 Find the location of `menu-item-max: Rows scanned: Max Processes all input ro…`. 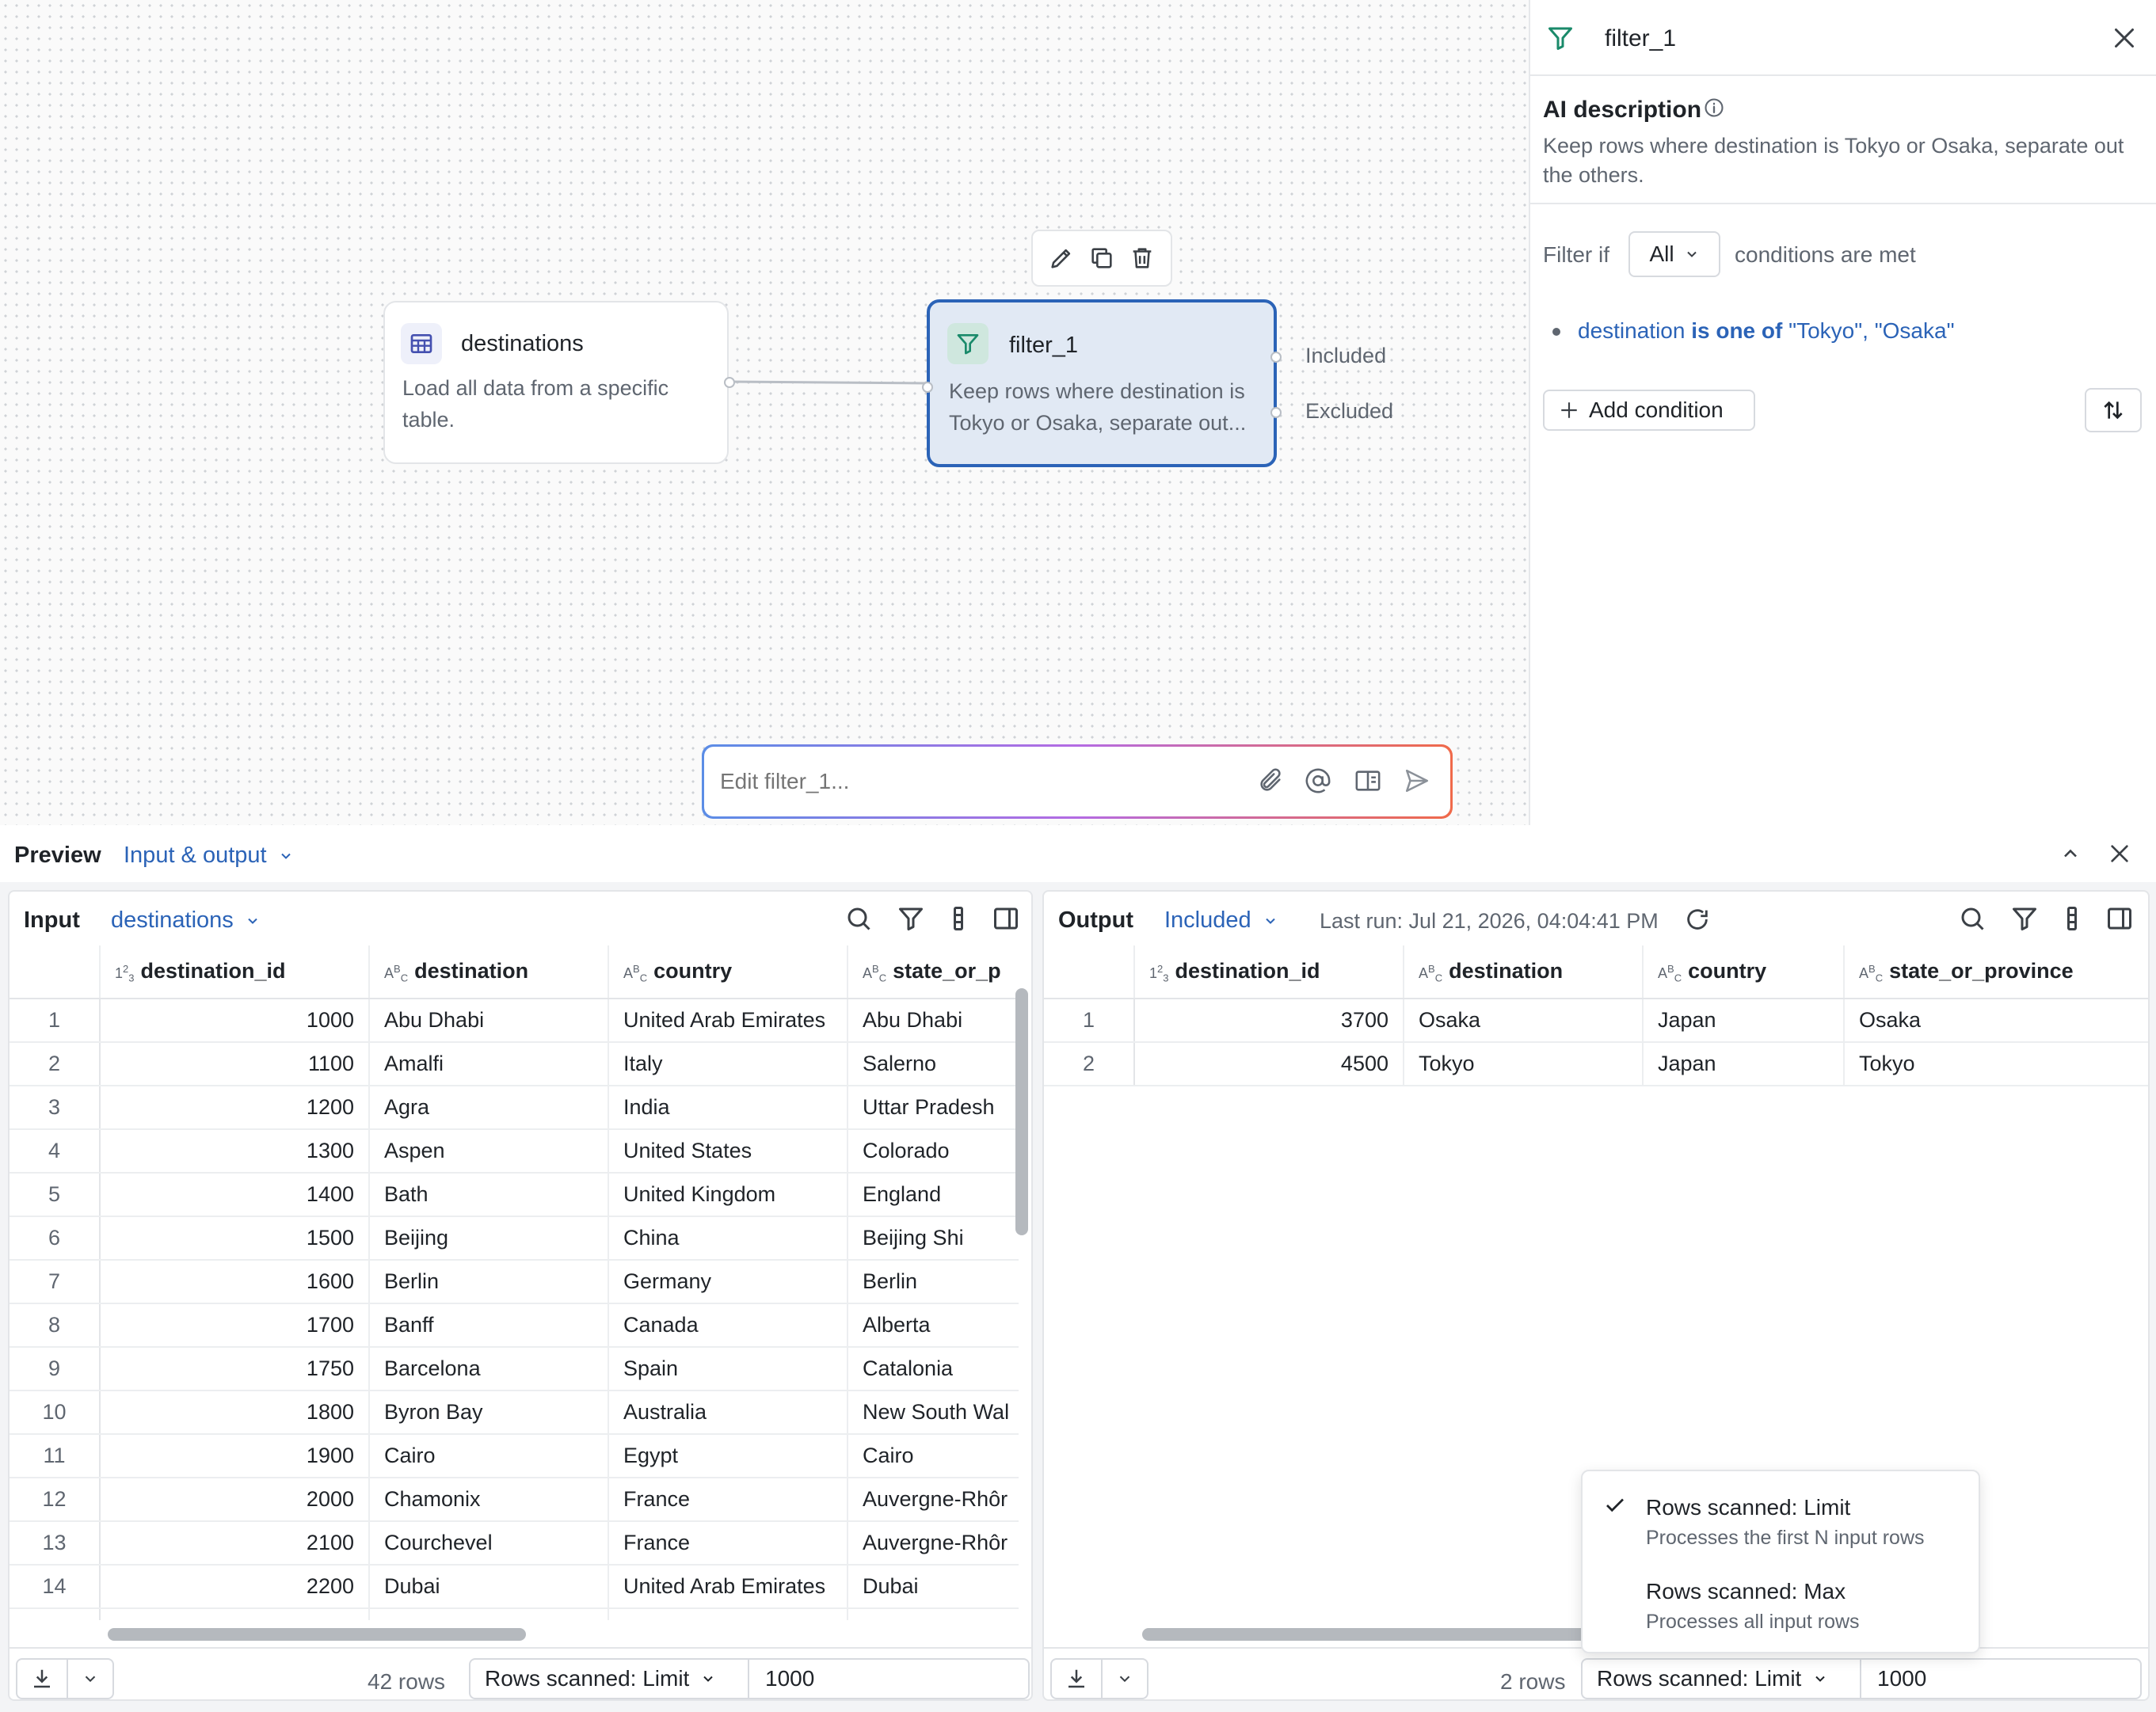

menu-item-max: Rows scanned: Max Processes all input ro… is located at coordinates (1781, 1604).